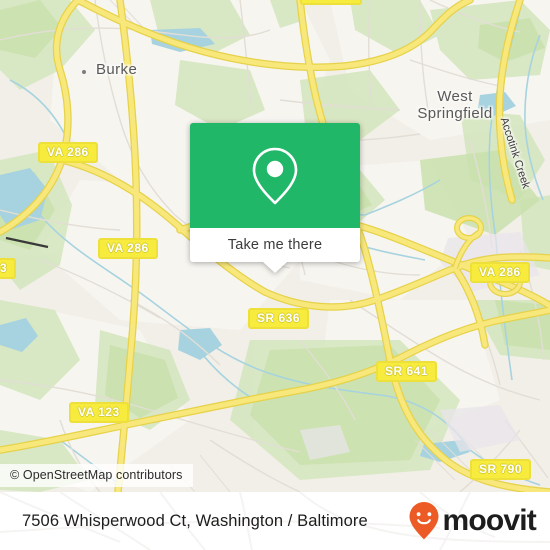  I want to click on map-pin-icon, so click(275, 175).